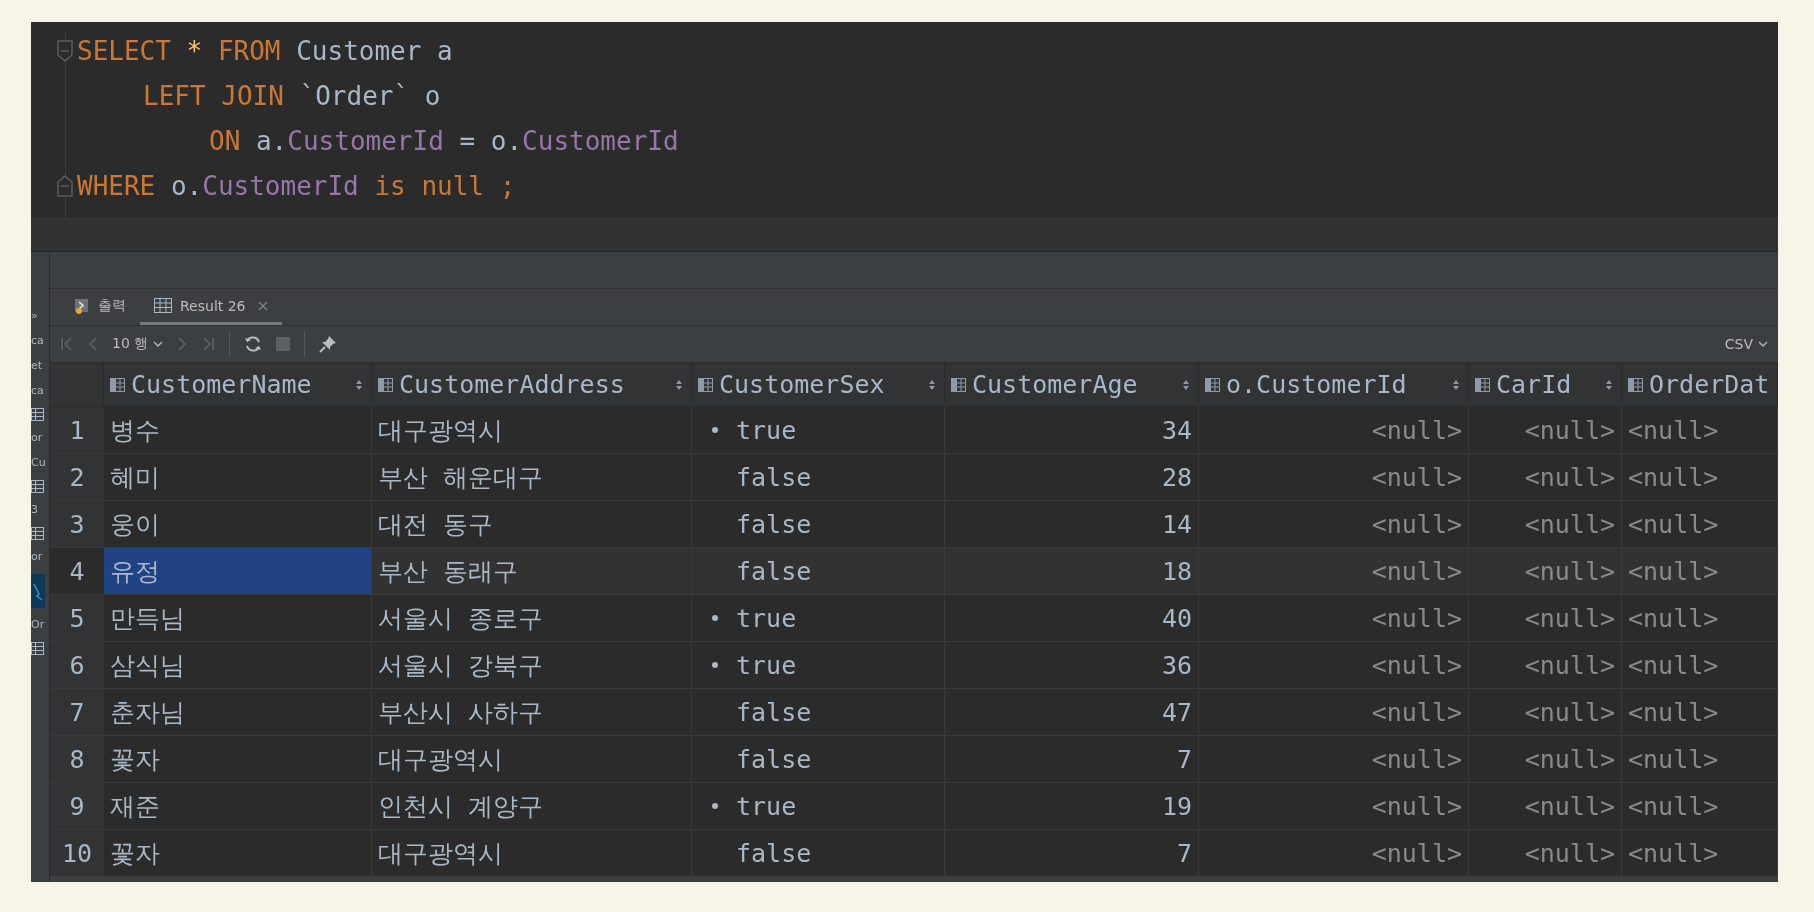 This screenshot has width=1814, height=912. What do you see at coordinates (238, 712) in the screenshot?
I see `table-cell: 춘자님` at bounding box center [238, 712].